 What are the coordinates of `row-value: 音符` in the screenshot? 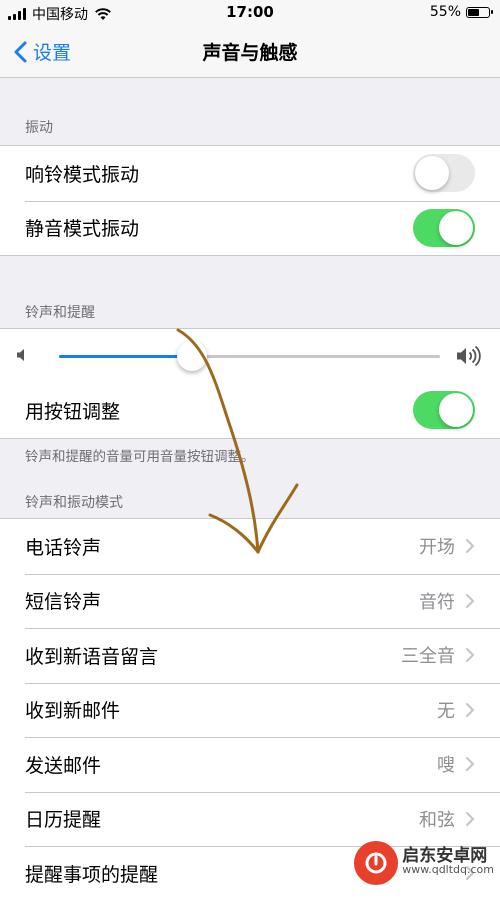 It's located at (437, 602).